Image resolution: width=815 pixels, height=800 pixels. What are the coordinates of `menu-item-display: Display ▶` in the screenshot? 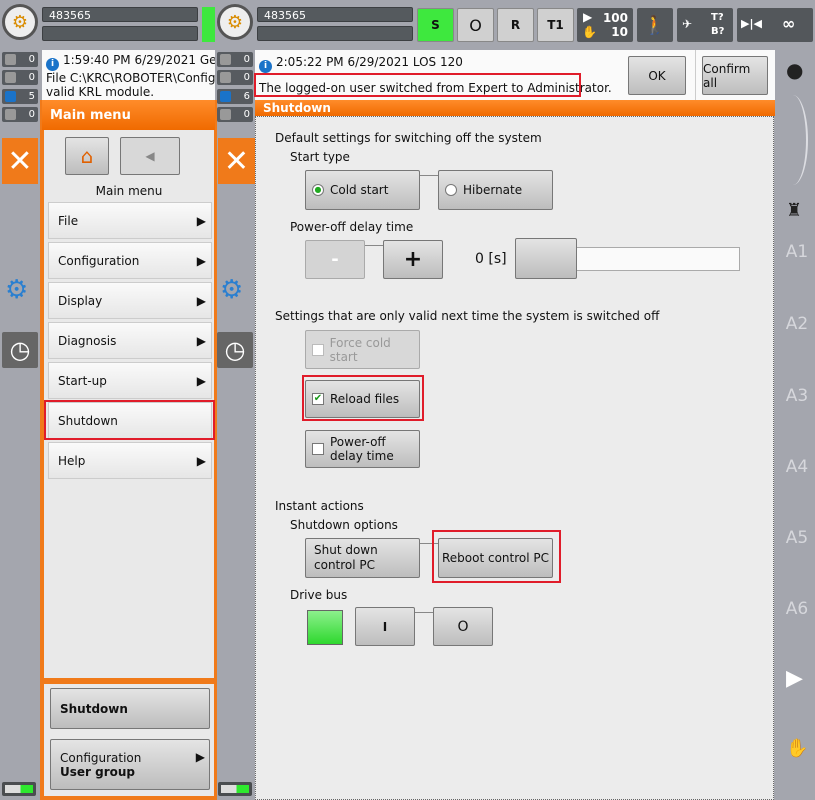 It's located at (130, 300).